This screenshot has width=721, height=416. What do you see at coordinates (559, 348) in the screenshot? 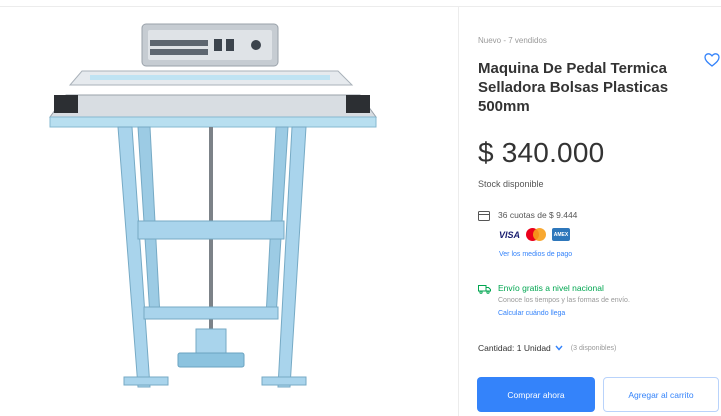
I see `chevron-down-icon` at bounding box center [559, 348].